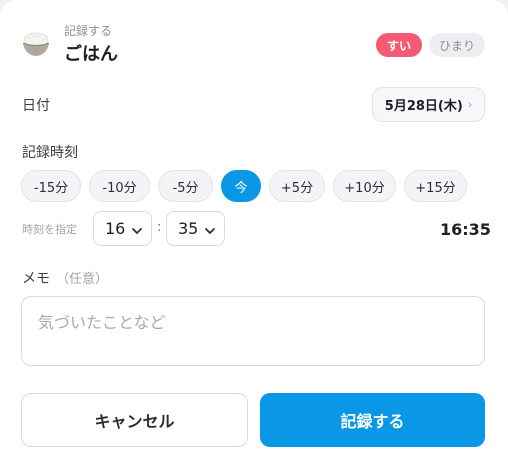 The width and height of the screenshot is (508, 459). What do you see at coordinates (185, 186) in the screenshot?
I see `minus-5-button: -5分` at bounding box center [185, 186].